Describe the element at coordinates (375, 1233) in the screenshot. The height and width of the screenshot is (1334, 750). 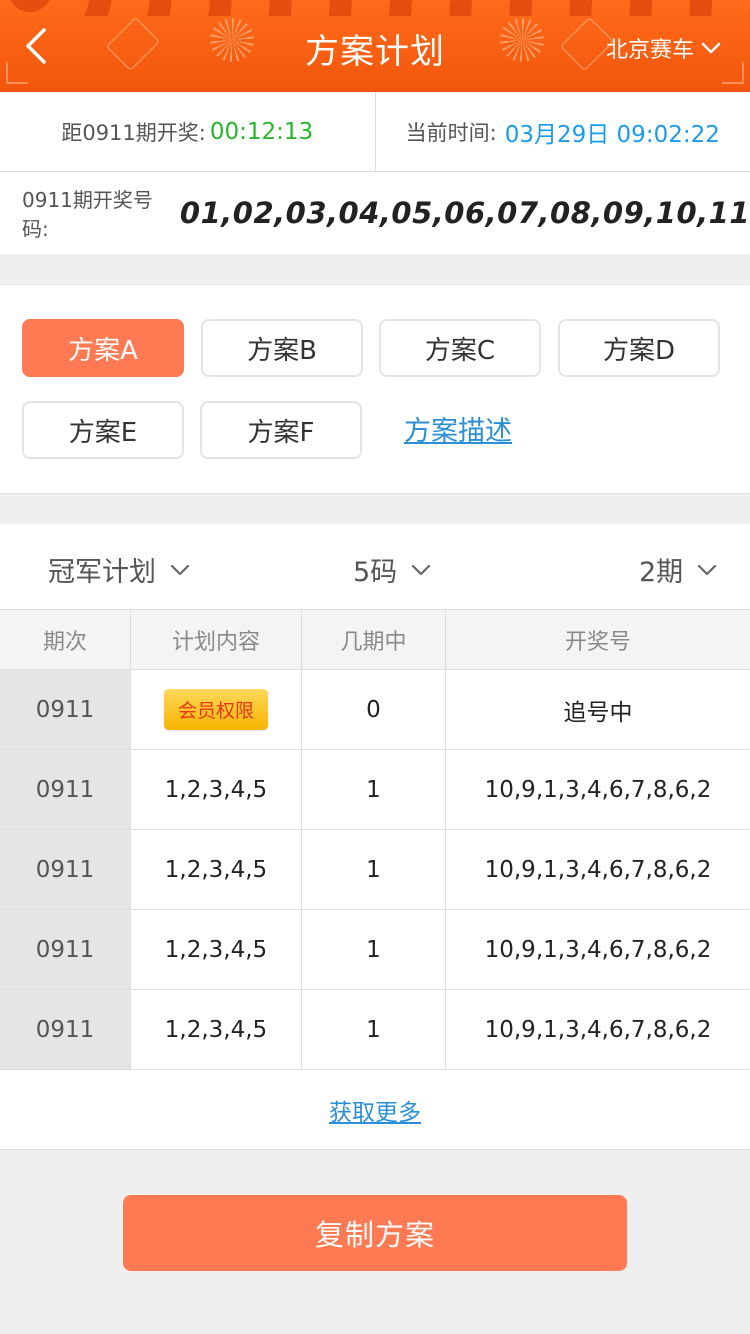
I see `copy-plan-button: 复制方案` at that location.